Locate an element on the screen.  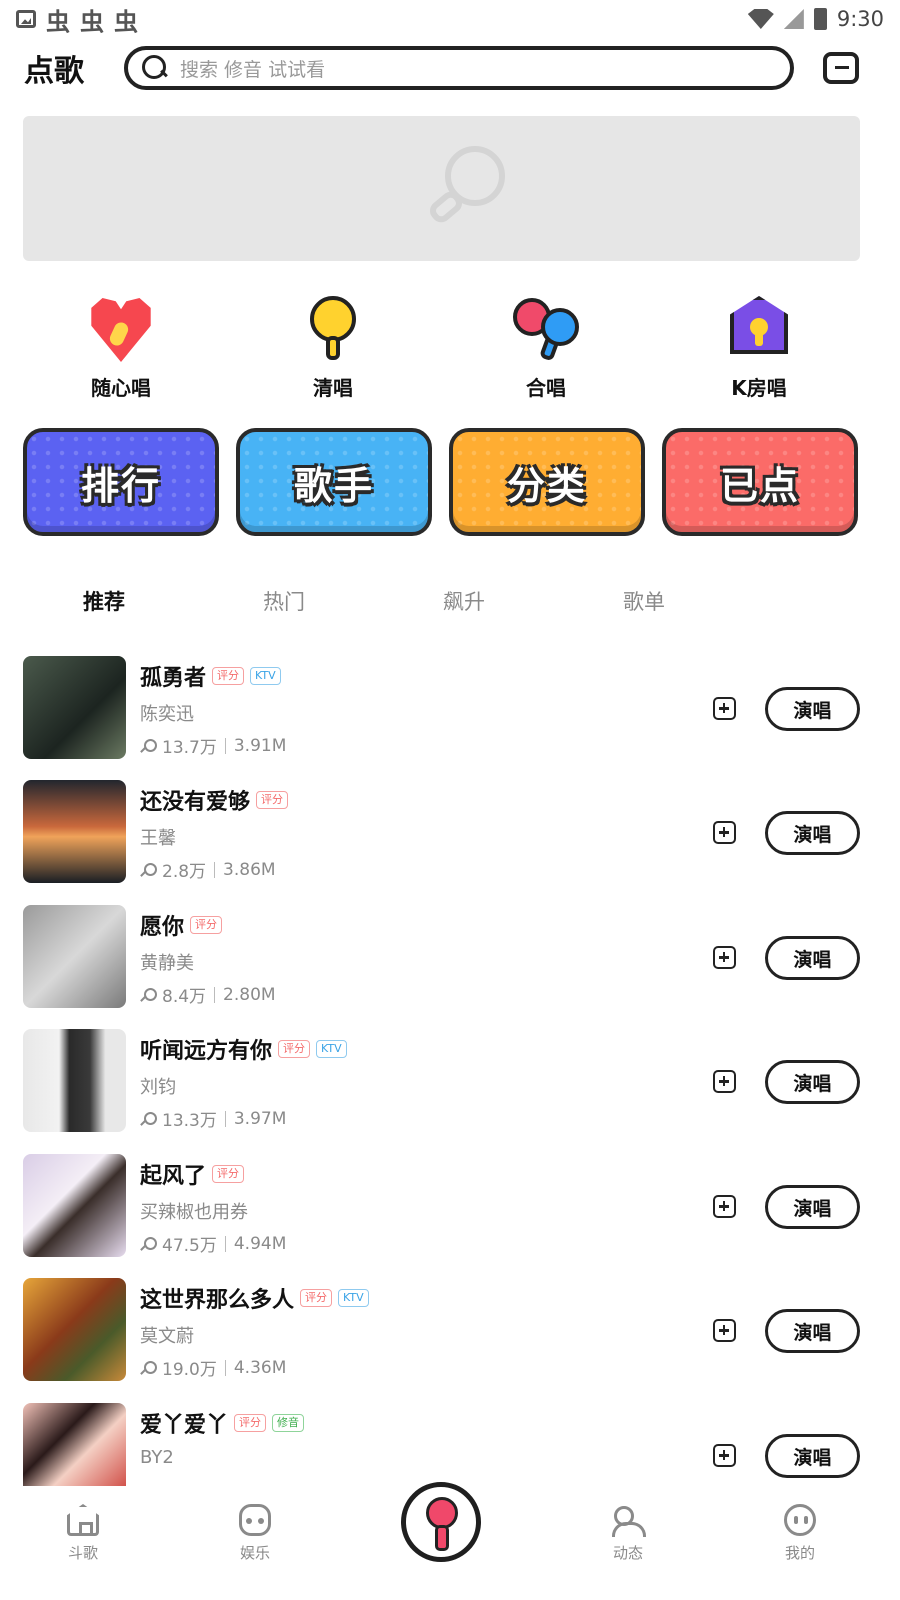
quick-action-label: K房唱 is located at coordinates (759, 388).